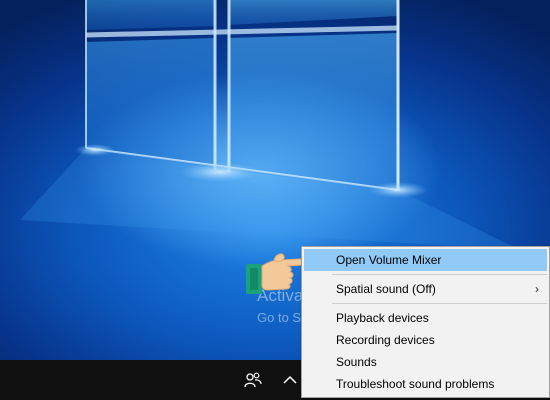 The width and height of the screenshot is (550, 400). I want to click on people-icon, so click(253, 380).